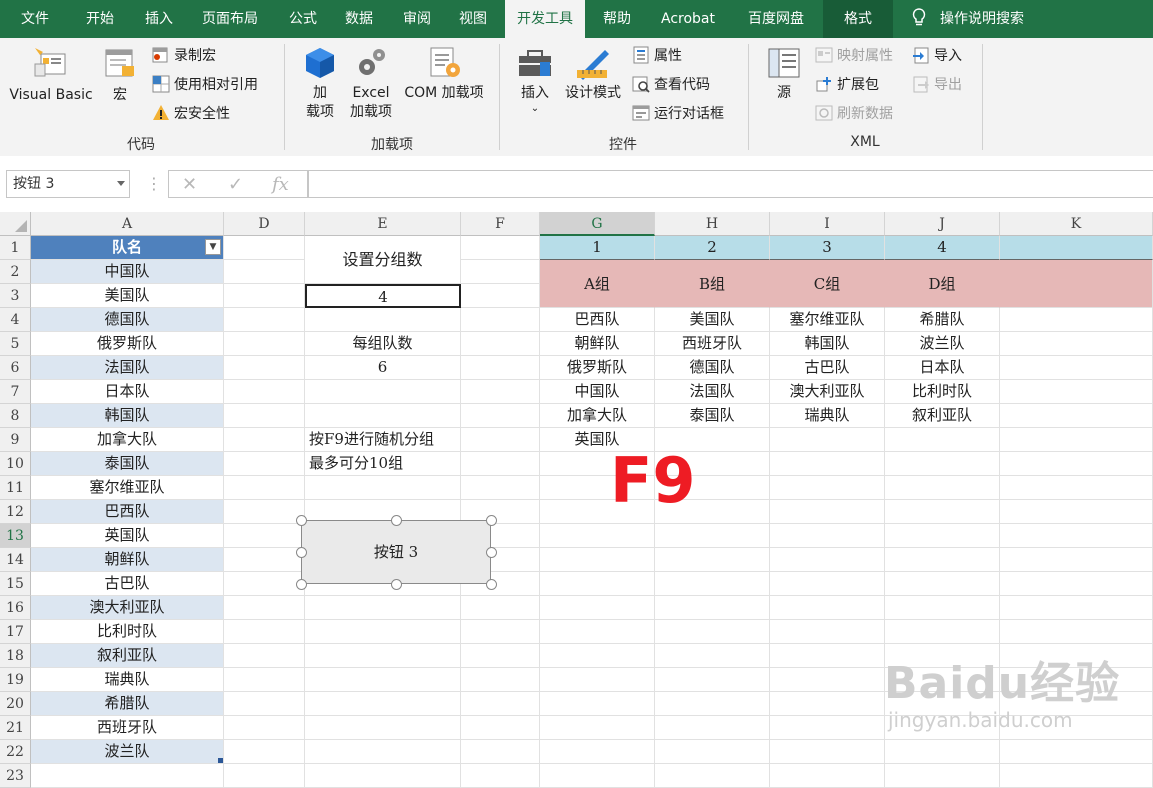 This screenshot has height=788, width=1153. Describe the element at coordinates (15, 392) in the screenshot. I see `row-header-7: 7` at that location.